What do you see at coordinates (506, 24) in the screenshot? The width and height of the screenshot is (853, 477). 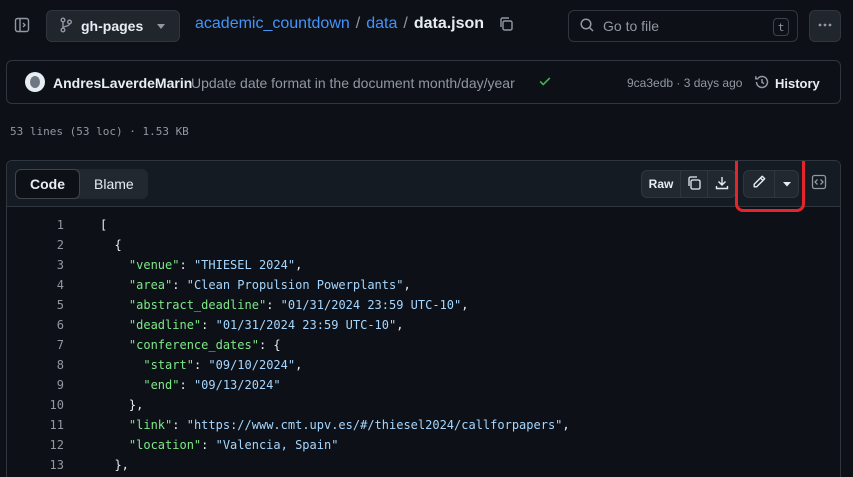 I see `copy-path-icon` at bounding box center [506, 24].